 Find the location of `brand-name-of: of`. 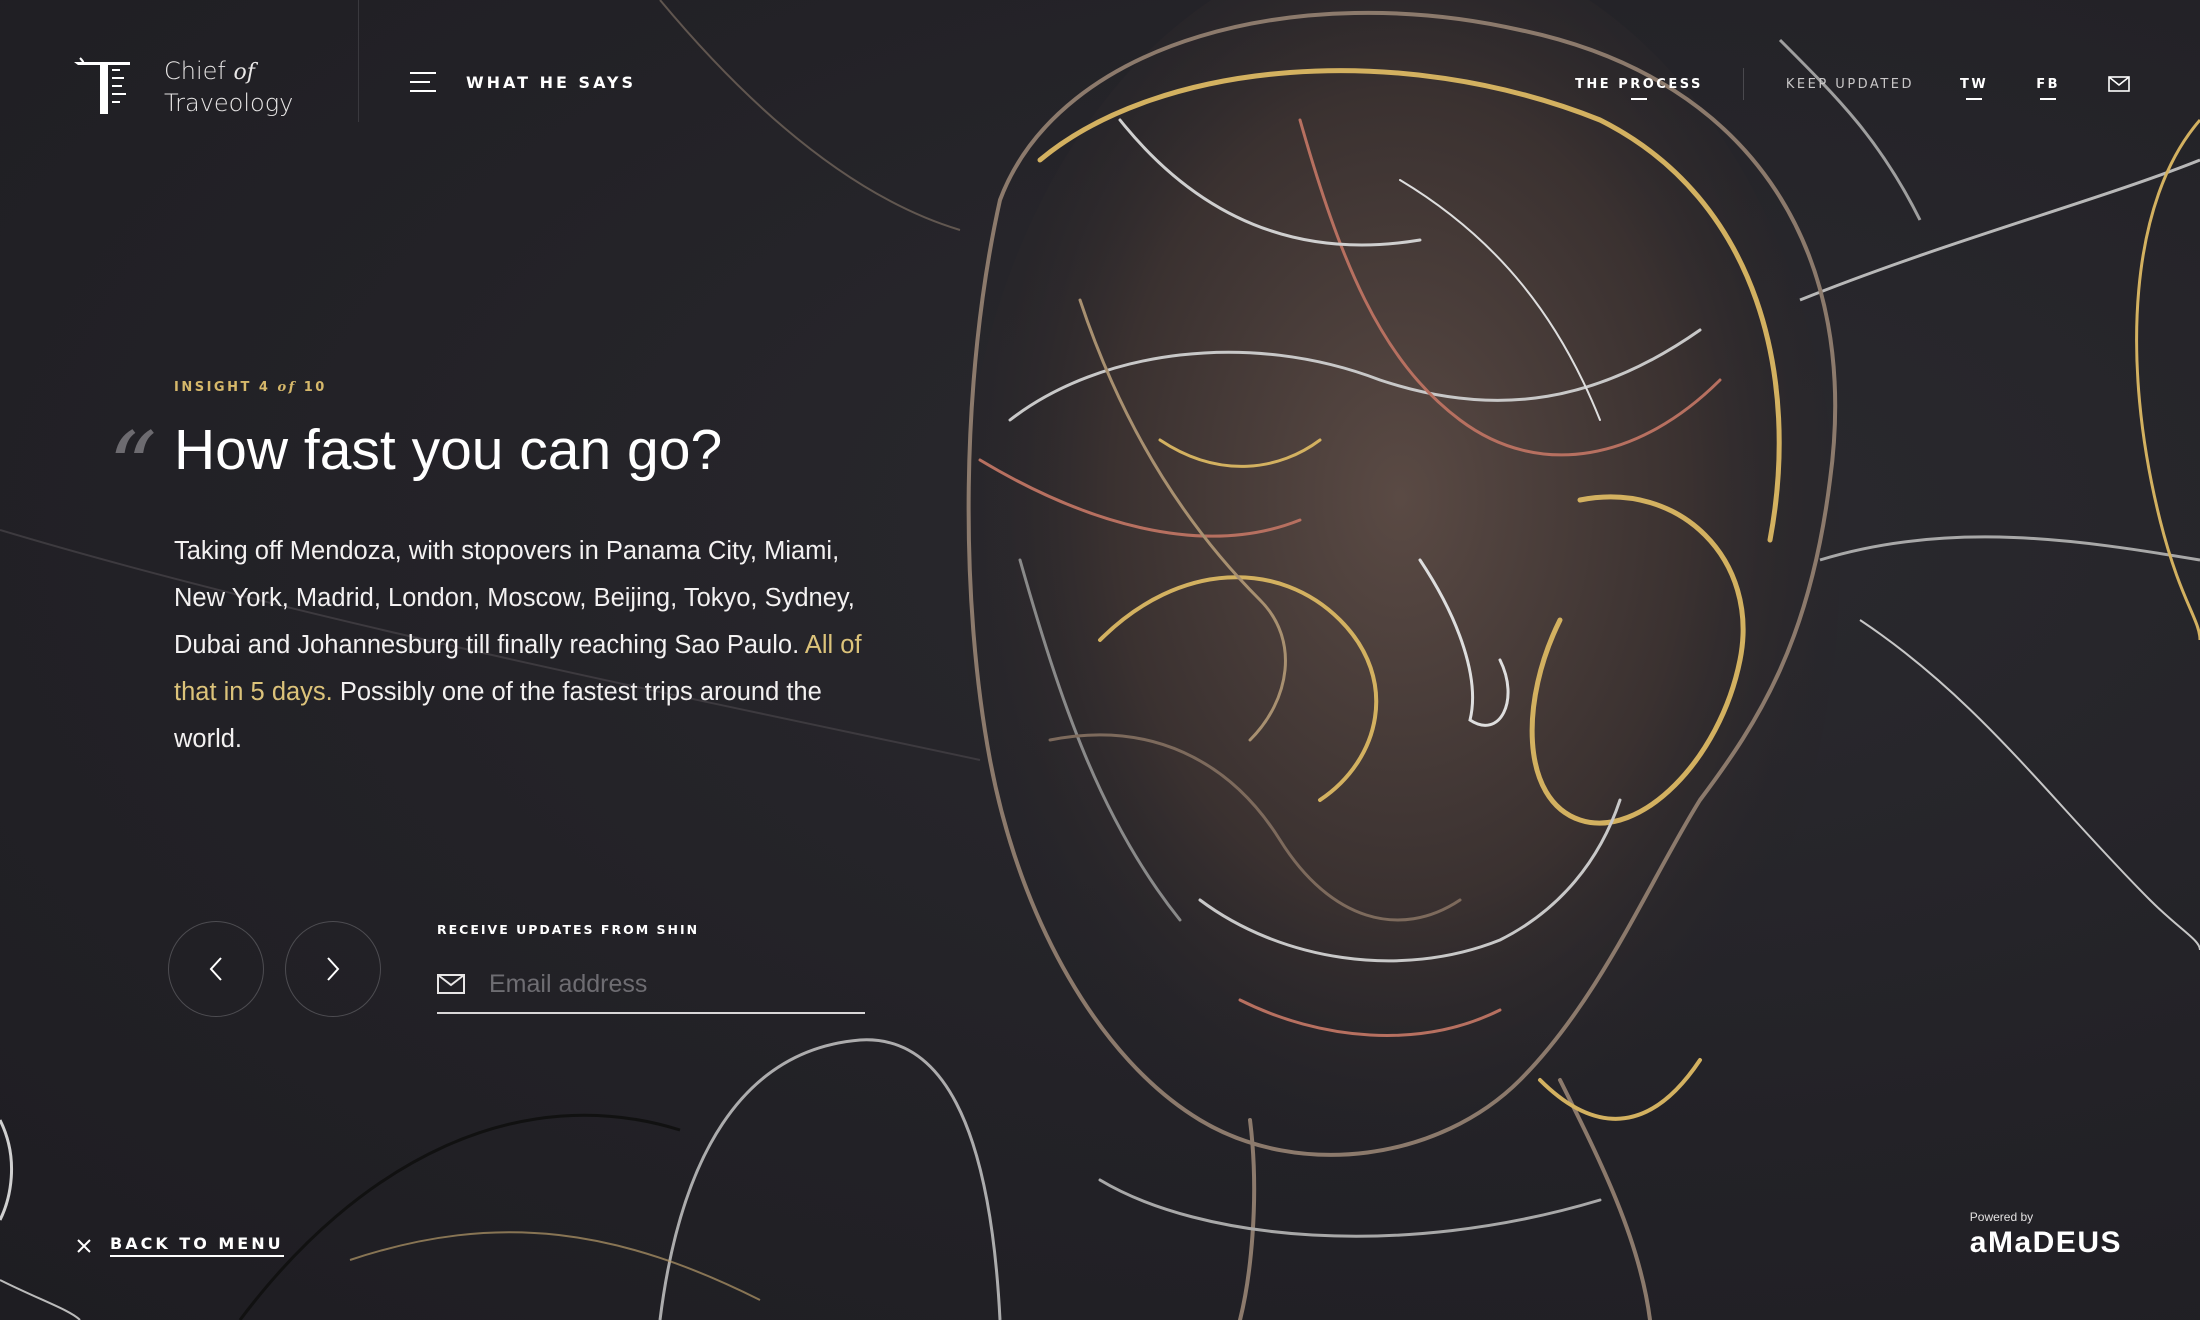

brand-name-of: of is located at coordinates (244, 72).